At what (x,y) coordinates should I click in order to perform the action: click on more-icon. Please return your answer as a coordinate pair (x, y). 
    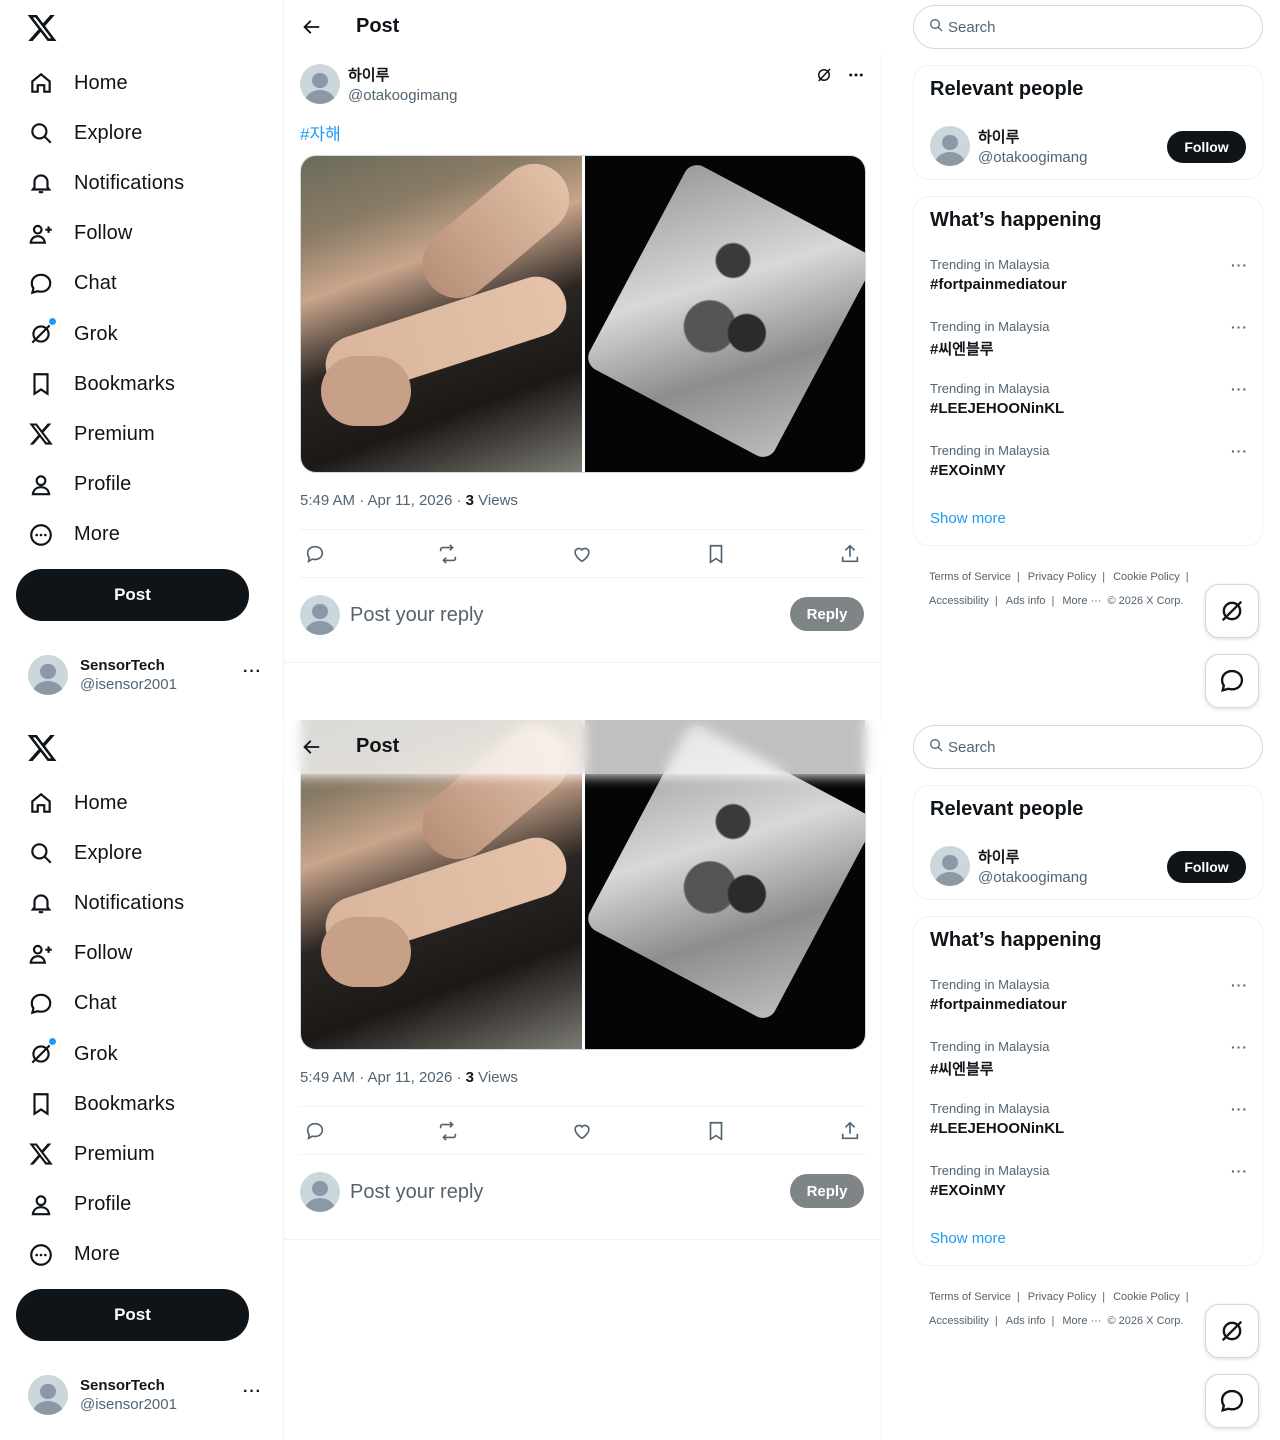
    Looking at the image, I should click on (856, 77).